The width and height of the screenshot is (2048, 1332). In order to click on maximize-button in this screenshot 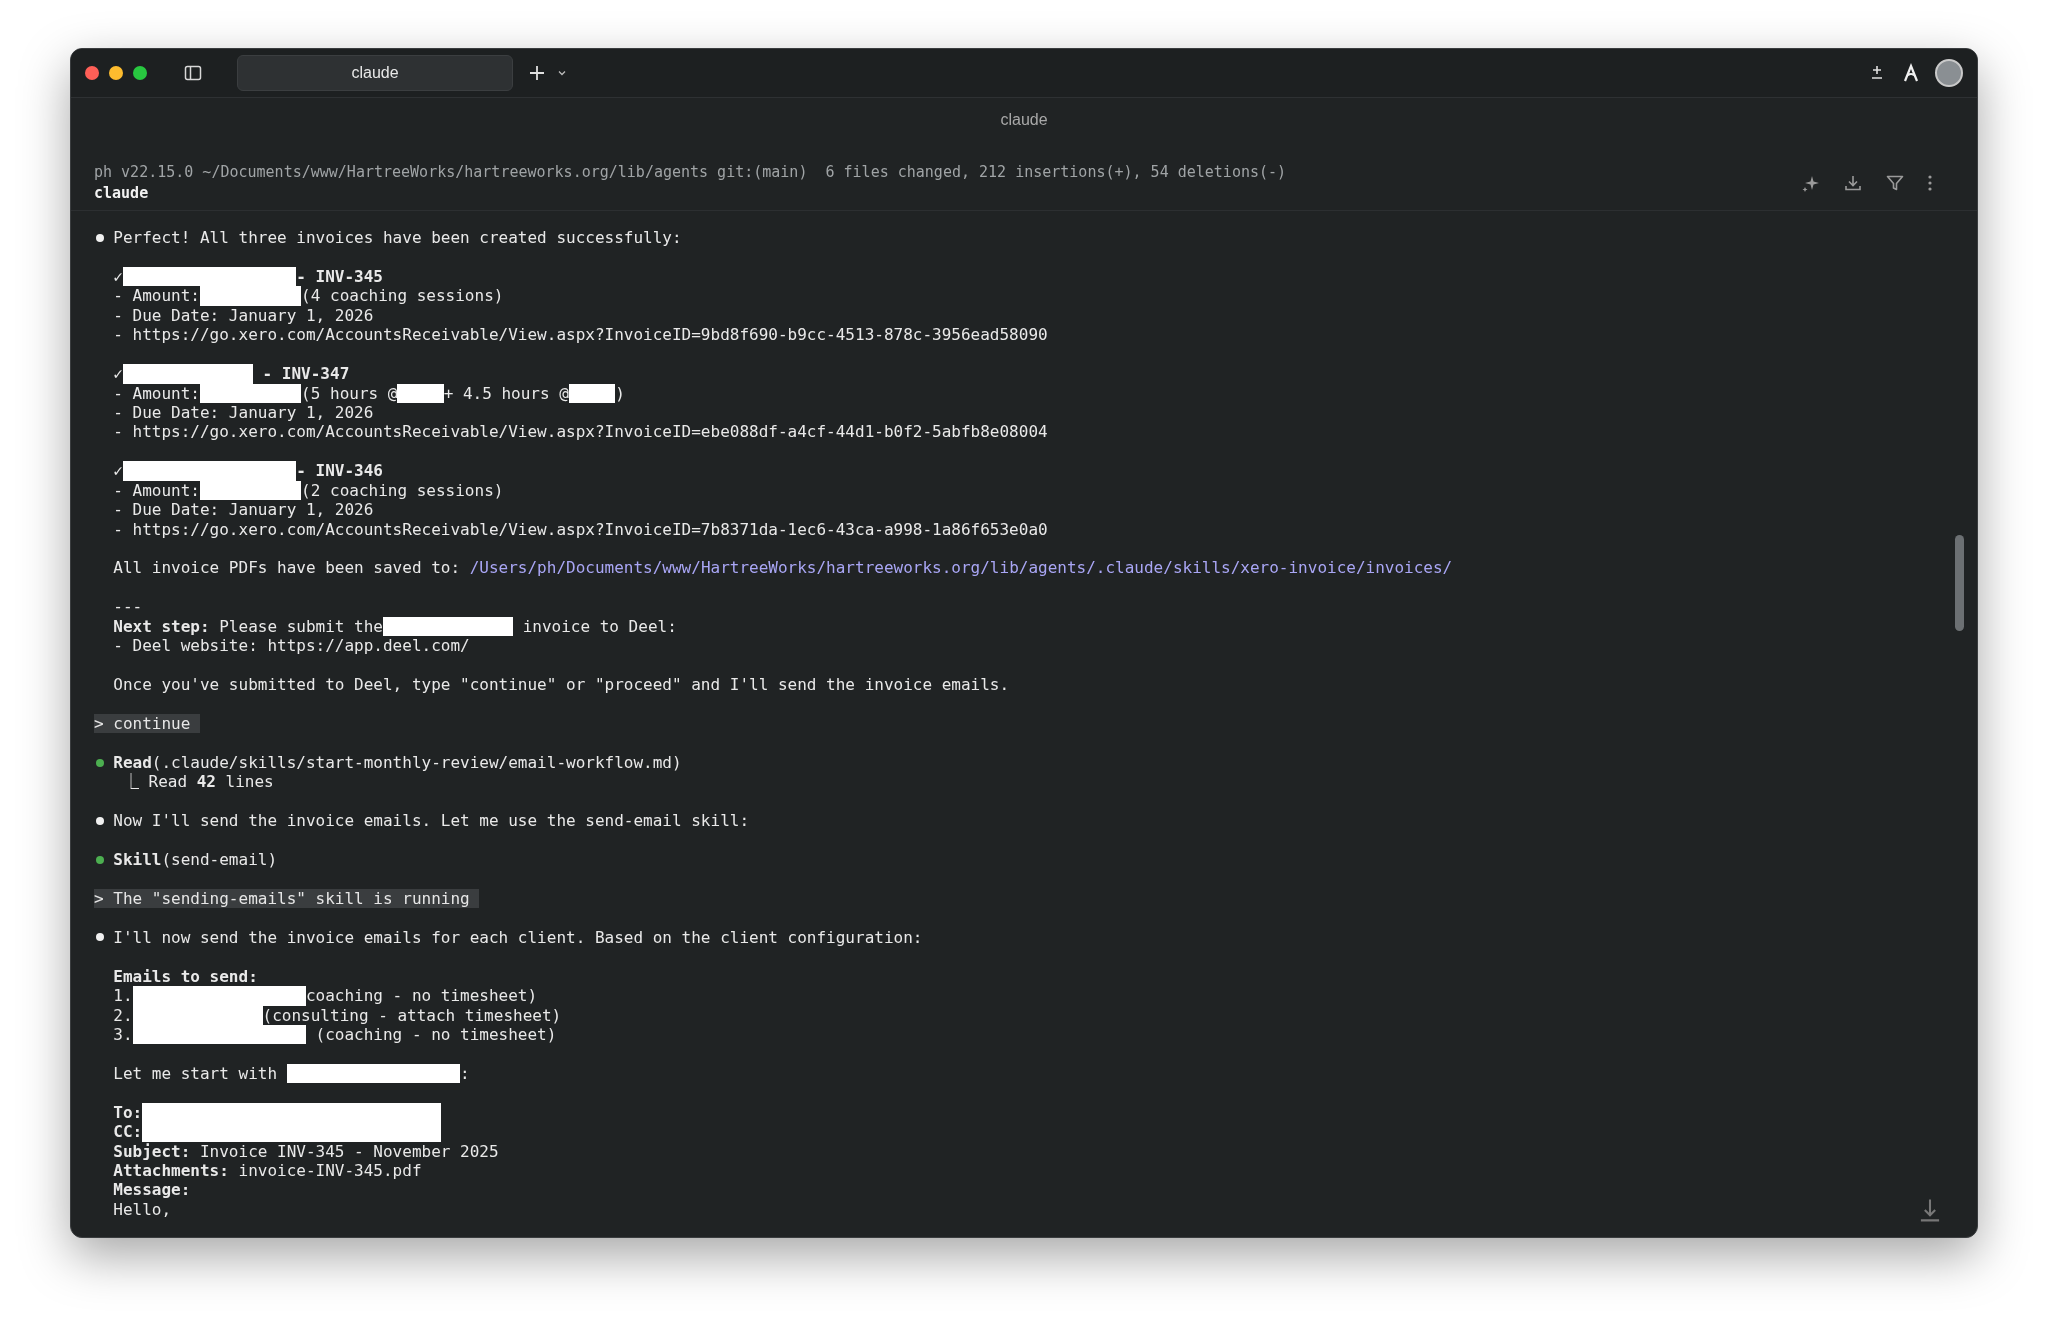, I will do `click(140, 73)`.